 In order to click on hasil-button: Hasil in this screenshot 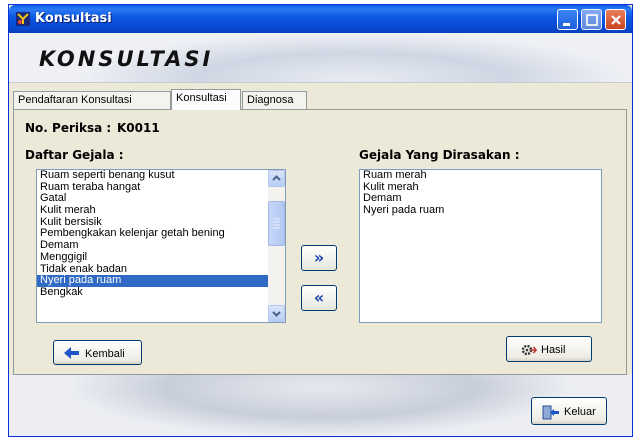, I will do `click(549, 349)`.